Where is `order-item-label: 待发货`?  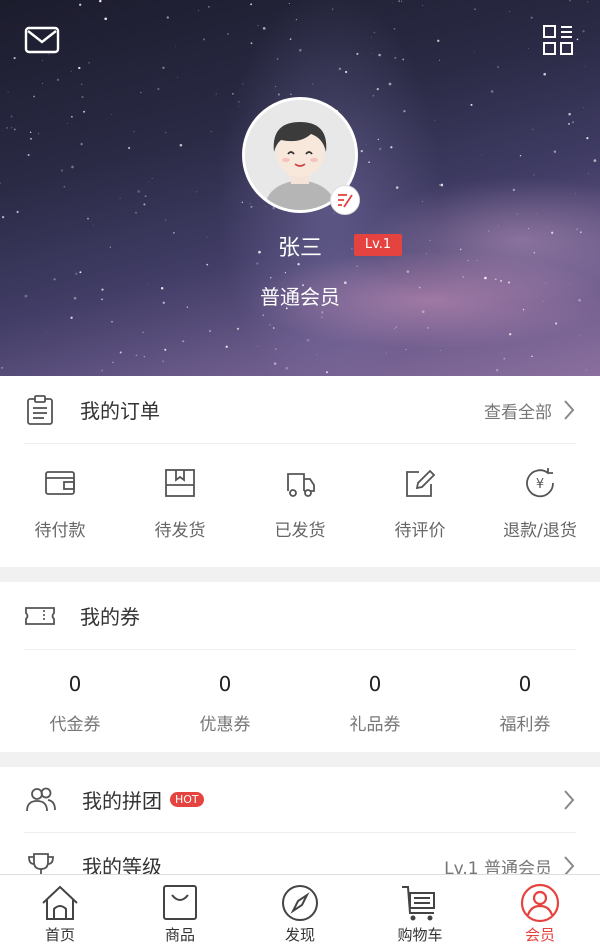 order-item-label: 待发货 is located at coordinates (180, 531).